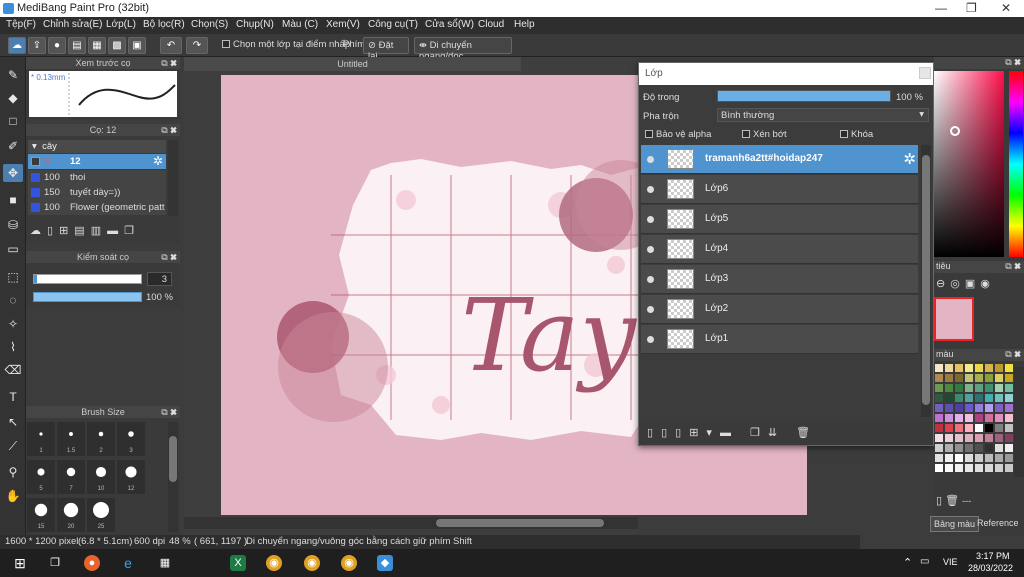  I want to click on magic-wand-tool-icon: ✧, so click(13, 324).